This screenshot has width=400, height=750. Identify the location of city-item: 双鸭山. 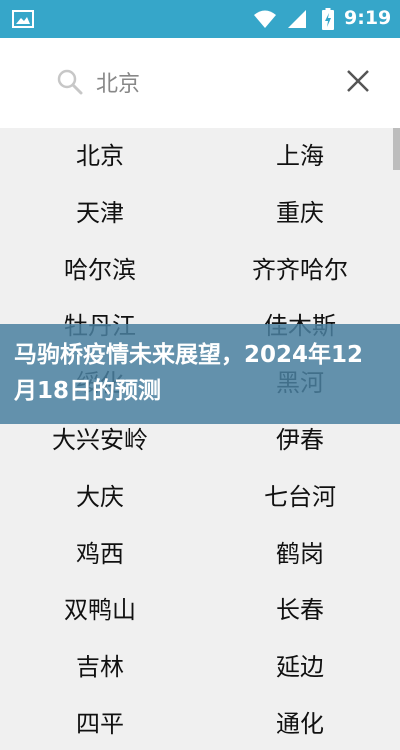
(100, 610).